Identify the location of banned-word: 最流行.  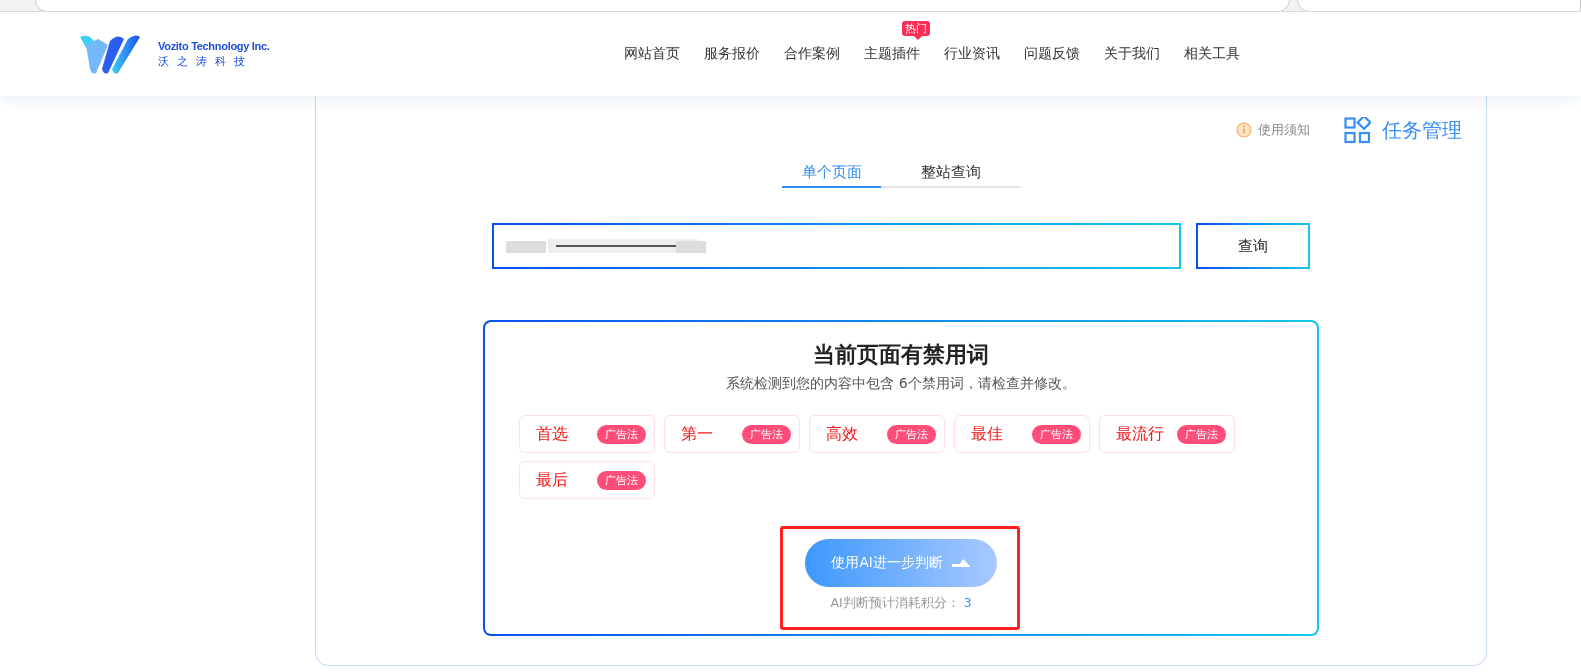
(1140, 434).